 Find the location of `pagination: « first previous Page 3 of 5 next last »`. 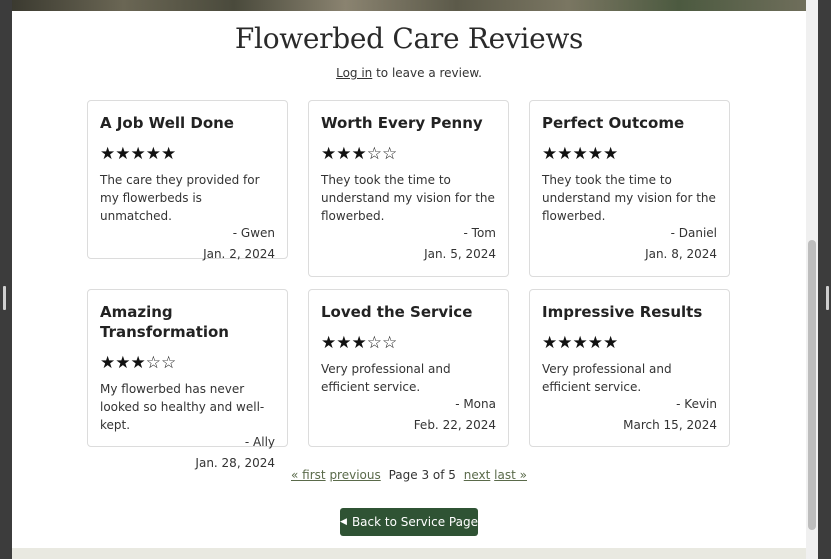

pagination: « first previous Page 3 of 5 next last » is located at coordinates (409, 475).